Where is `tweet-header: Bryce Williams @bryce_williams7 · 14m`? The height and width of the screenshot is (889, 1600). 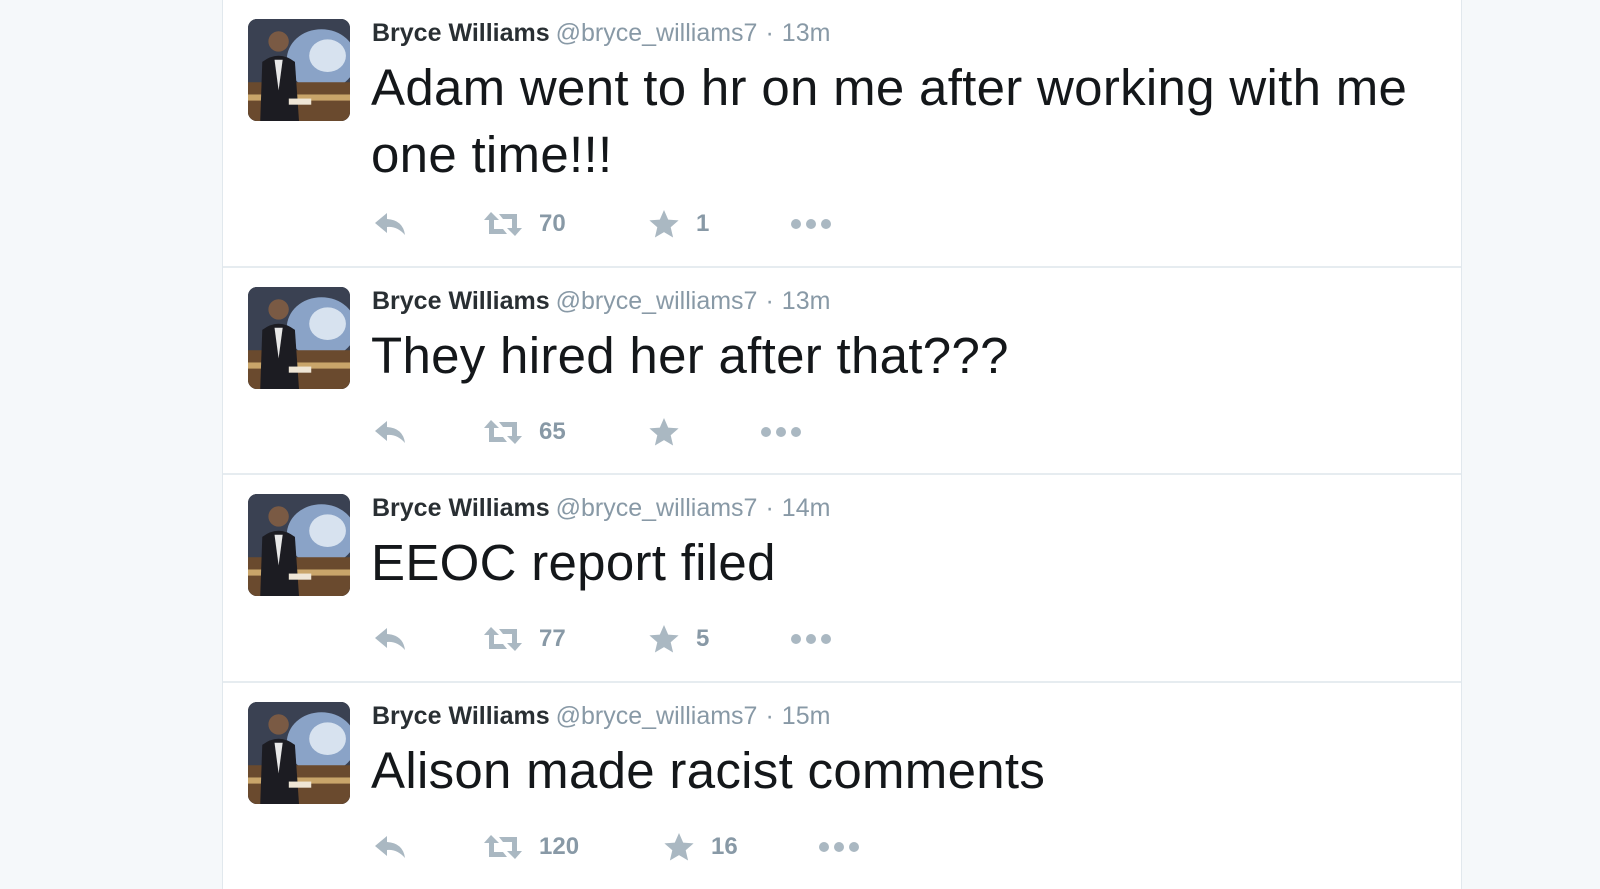
tweet-header: Bryce Williams @bryce_williams7 · 14m is located at coordinates (601, 510).